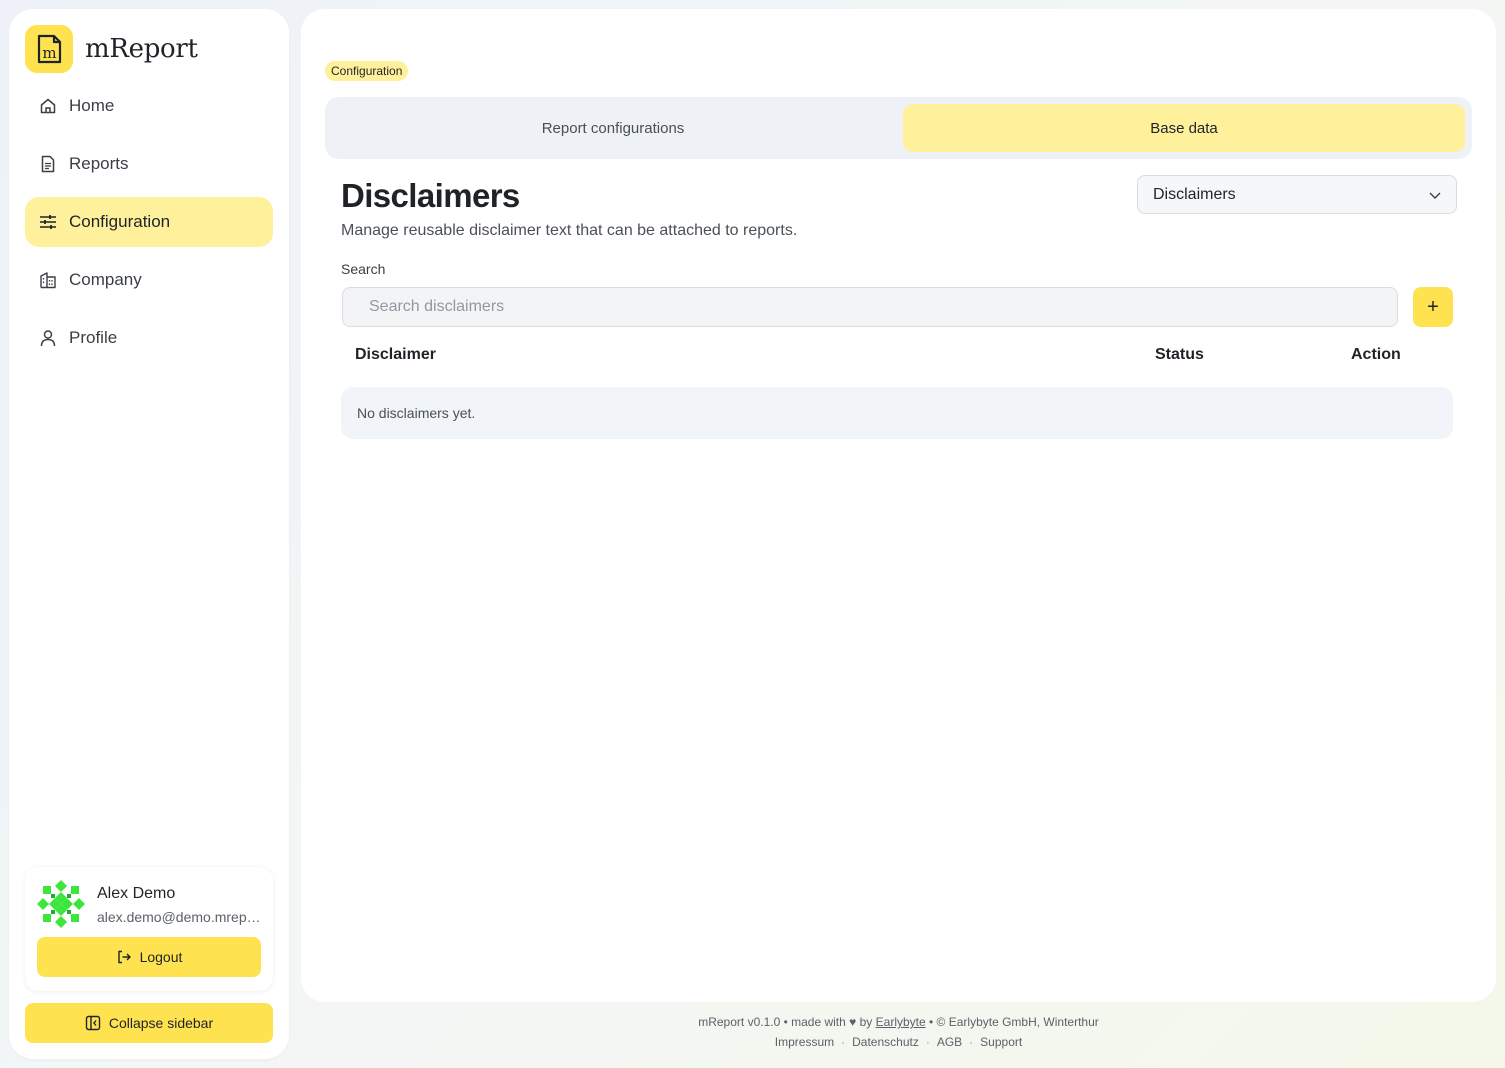 This screenshot has width=1505, height=1068. Describe the element at coordinates (136, 893) in the screenshot. I see `user-name: Alex Demo` at that location.